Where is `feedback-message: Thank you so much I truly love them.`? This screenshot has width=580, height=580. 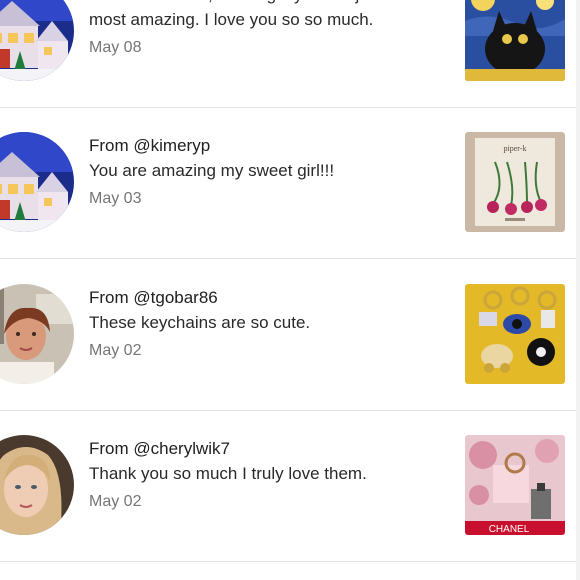
feedback-message: Thank you so much I truly love them. is located at coordinates (228, 473).